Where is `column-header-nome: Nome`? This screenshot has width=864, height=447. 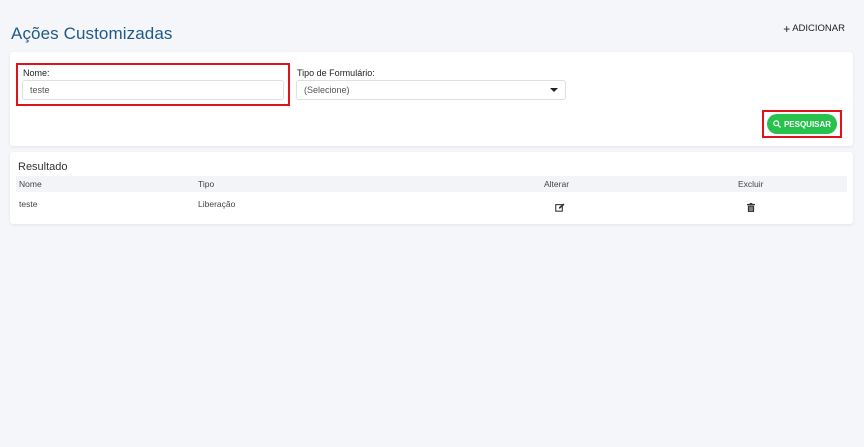
column-header-nome: Nome is located at coordinates (30, 184).